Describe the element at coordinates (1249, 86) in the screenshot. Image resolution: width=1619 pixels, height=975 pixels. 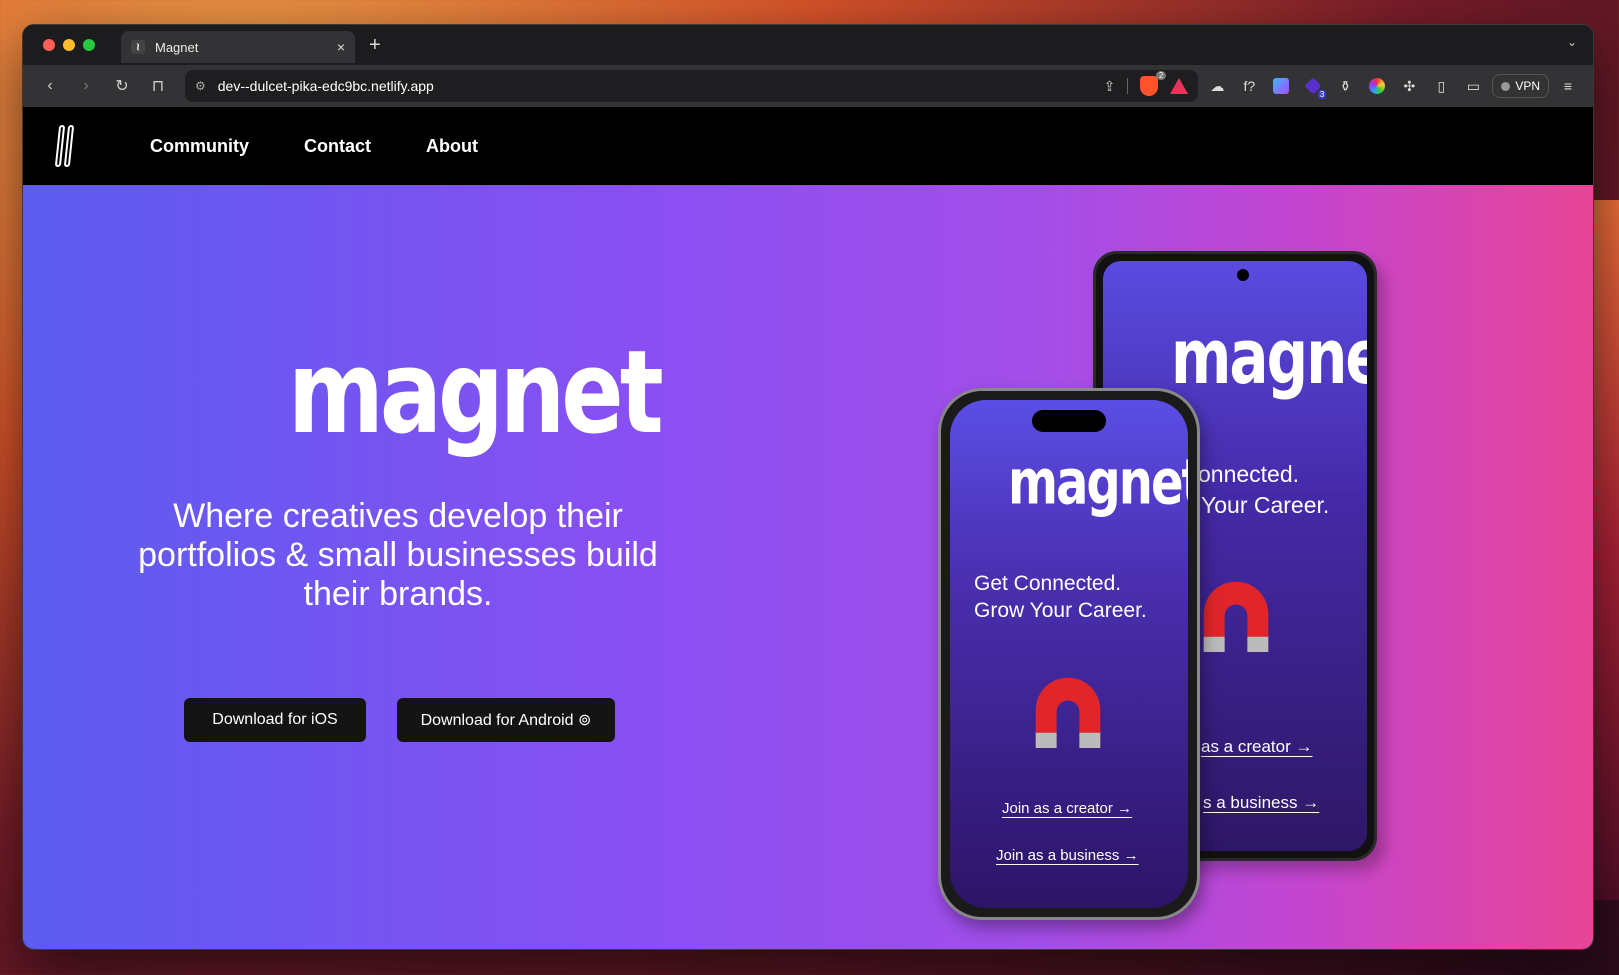
I see `formula-extension-icon: f?` at that location.